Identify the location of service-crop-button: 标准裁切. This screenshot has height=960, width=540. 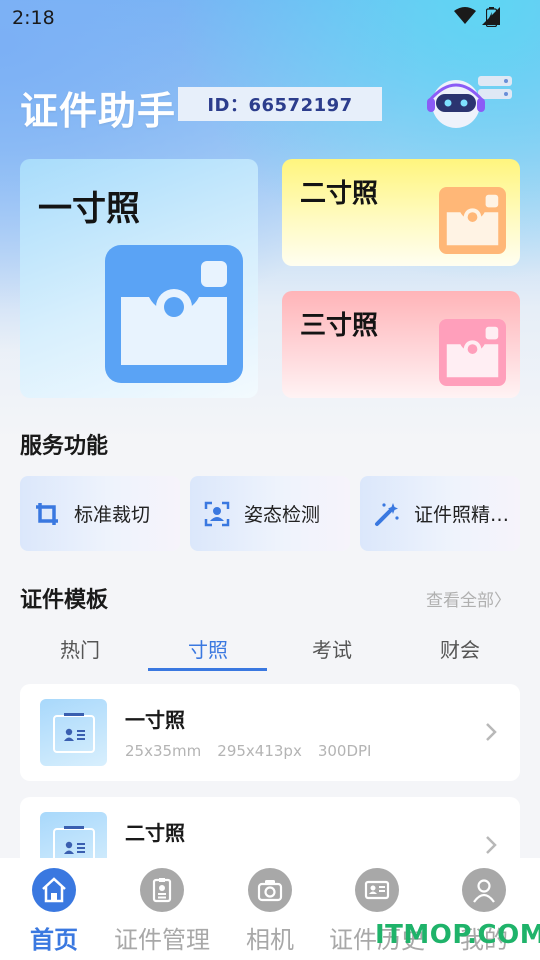
(100, 513).